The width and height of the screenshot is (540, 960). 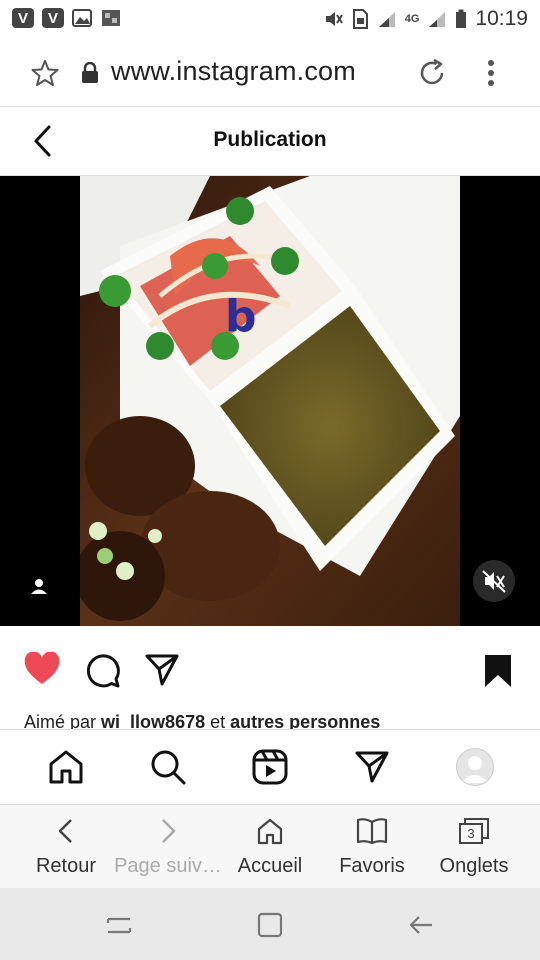 What do you see at coordinates (491, 73) in the screenshot?
I see `more-vertical-icon` at bounding box center [491, 73].